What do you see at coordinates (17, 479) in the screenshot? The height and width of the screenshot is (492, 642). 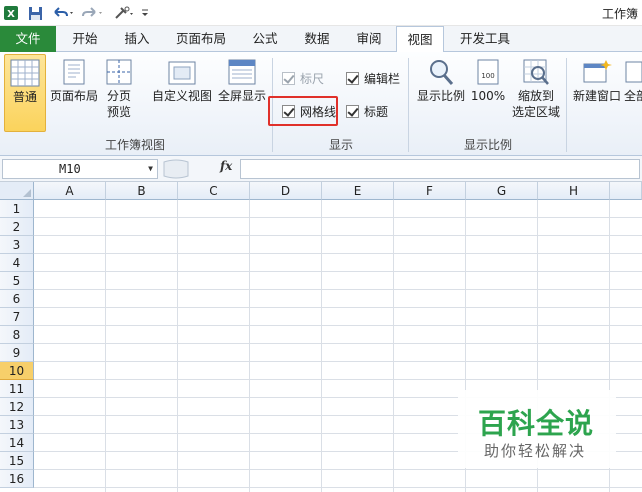 I see `row-header: 16` at bounding box center [17, 479].